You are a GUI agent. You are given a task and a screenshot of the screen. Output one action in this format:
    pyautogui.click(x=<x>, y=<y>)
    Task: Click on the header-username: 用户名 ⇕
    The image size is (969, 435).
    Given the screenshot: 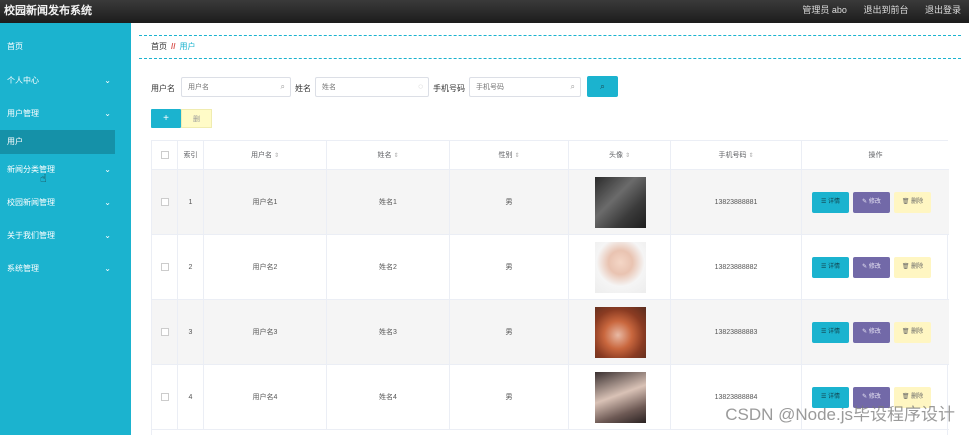 What is the action you would take?
    pyautogui.click(x=265, y=155)
    